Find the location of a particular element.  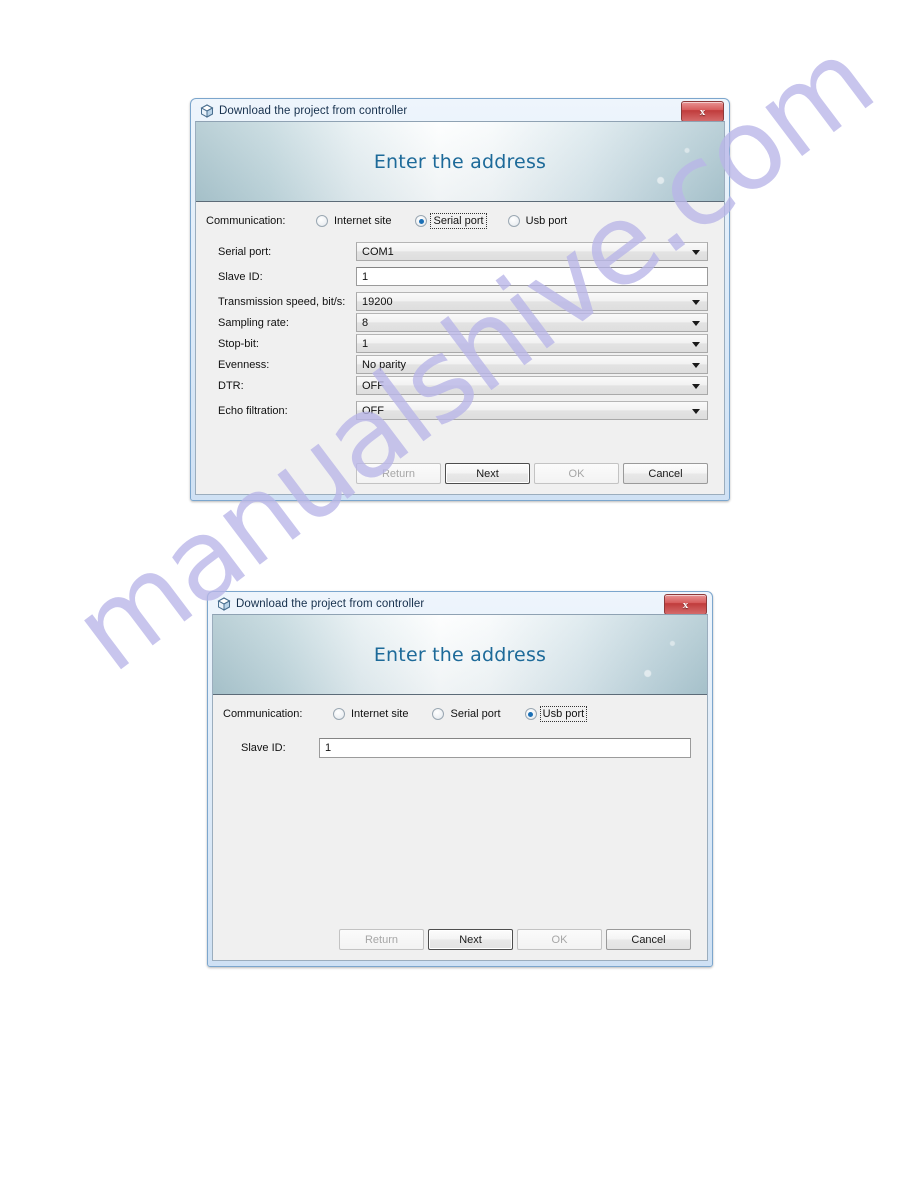

dtr-select: OFF is located at coordinates (532, 385).